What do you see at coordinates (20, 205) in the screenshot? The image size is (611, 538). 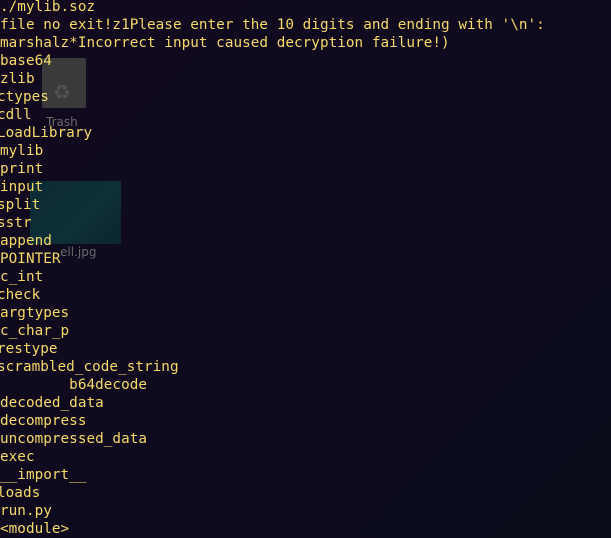 I see `terminal-line: split` at bounding box center [20, 205].